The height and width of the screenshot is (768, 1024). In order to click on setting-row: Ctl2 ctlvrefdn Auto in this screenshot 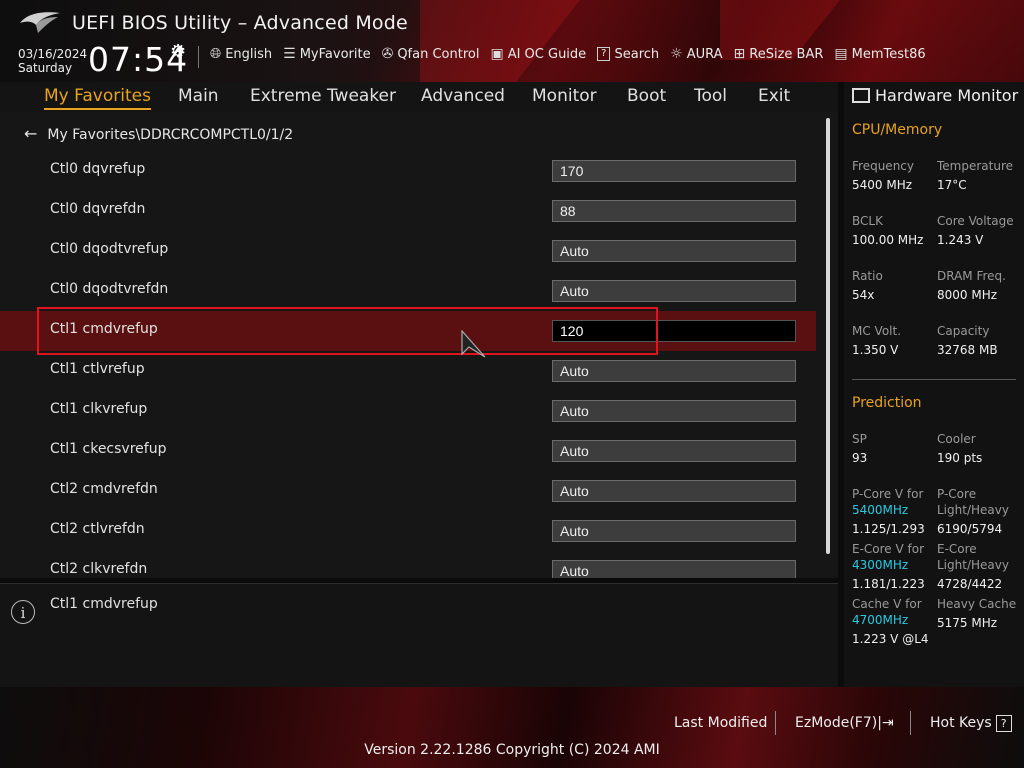, I will do `click(408, 531)`.